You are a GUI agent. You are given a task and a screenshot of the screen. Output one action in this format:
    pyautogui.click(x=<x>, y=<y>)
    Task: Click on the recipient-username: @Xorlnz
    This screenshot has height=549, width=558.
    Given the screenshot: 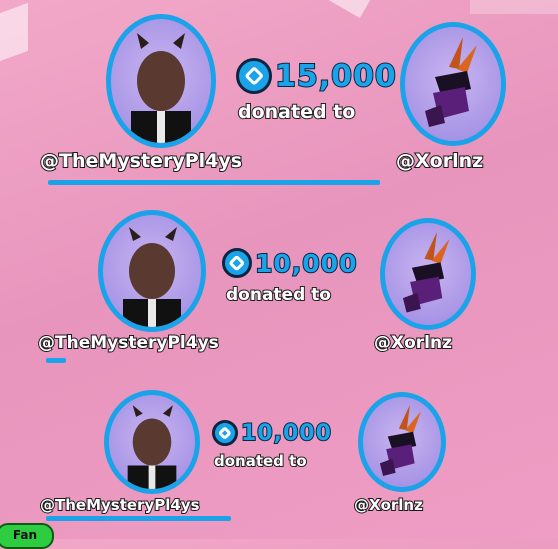 What is the action you would take?
    pyautogui.click(x=388, y=505)
    